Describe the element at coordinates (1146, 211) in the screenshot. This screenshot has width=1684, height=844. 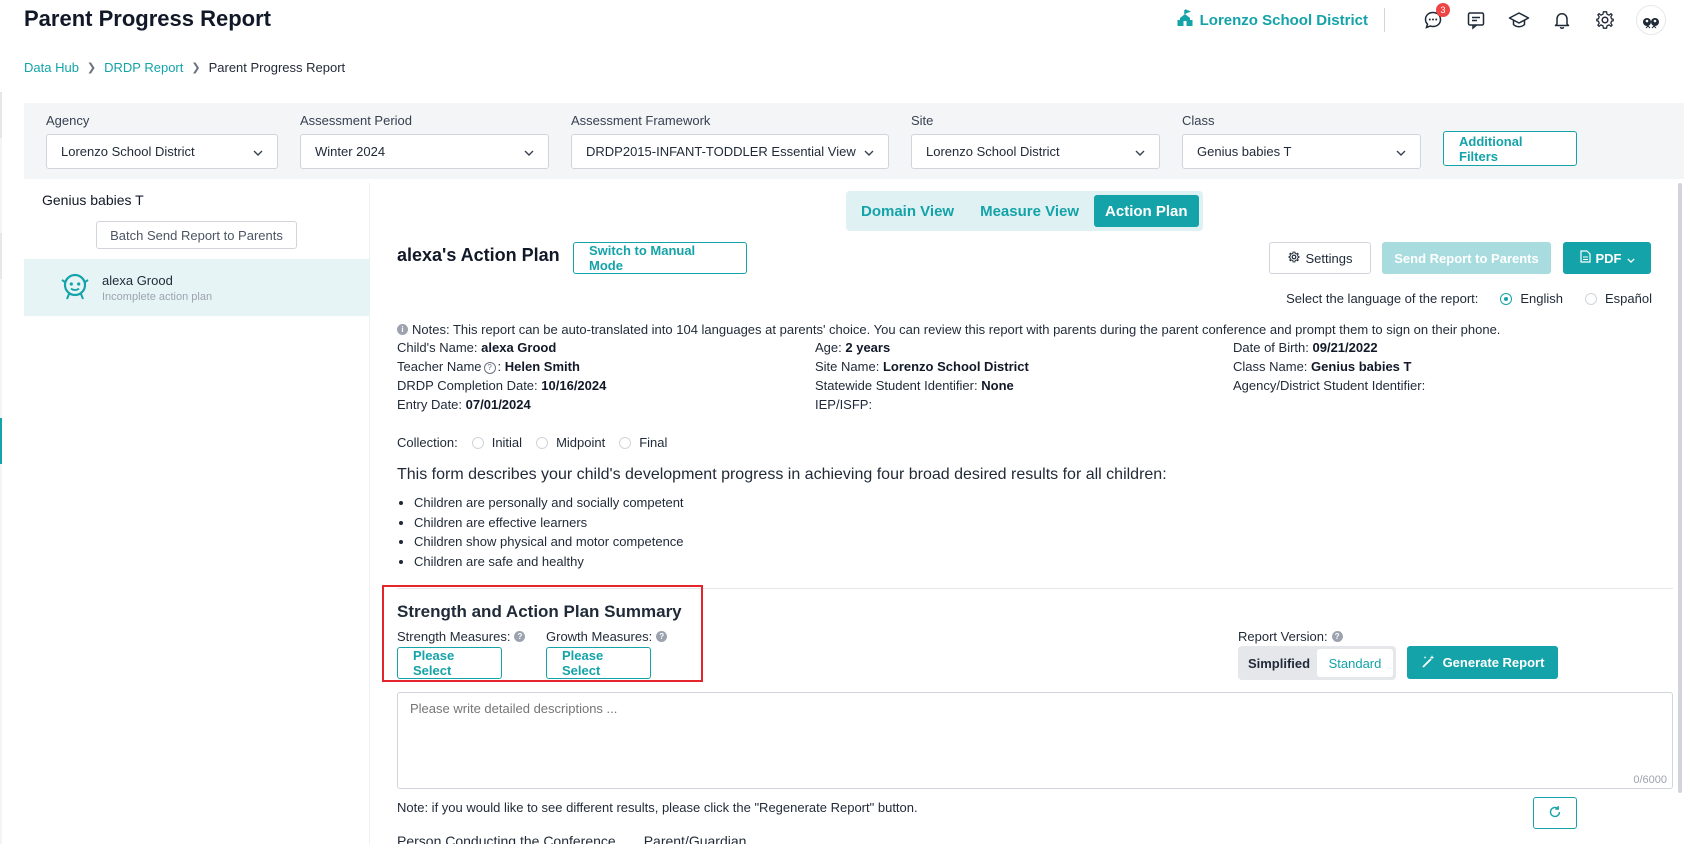
I see `tab-action-plan: Action Plan` at that location.